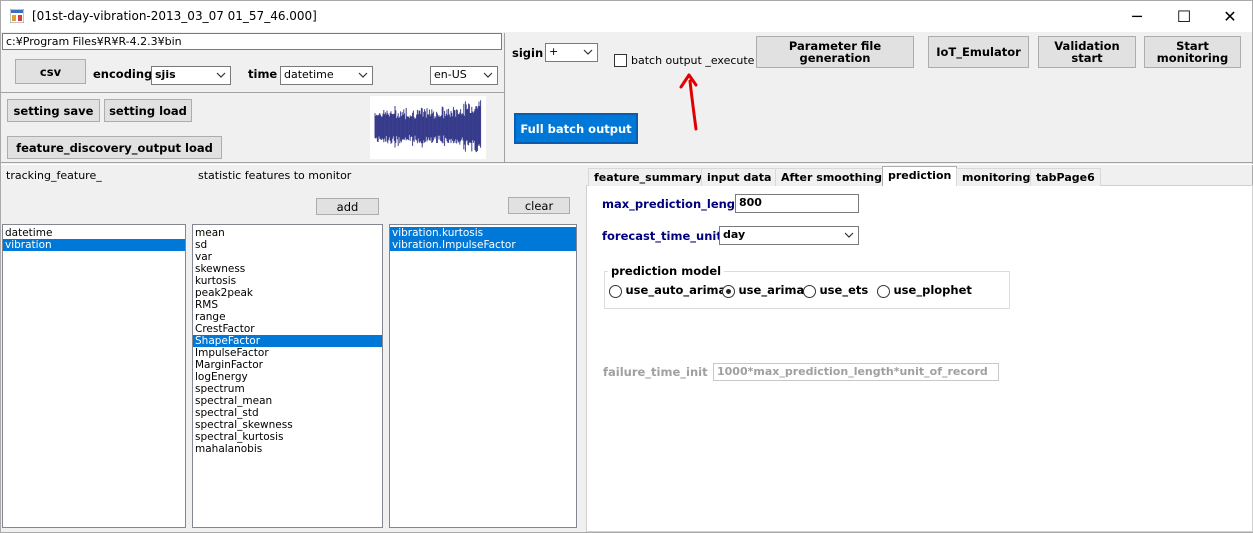 The image size is (1253, 533). I want to click on minimize-icon: ─, so click(1137, 16).